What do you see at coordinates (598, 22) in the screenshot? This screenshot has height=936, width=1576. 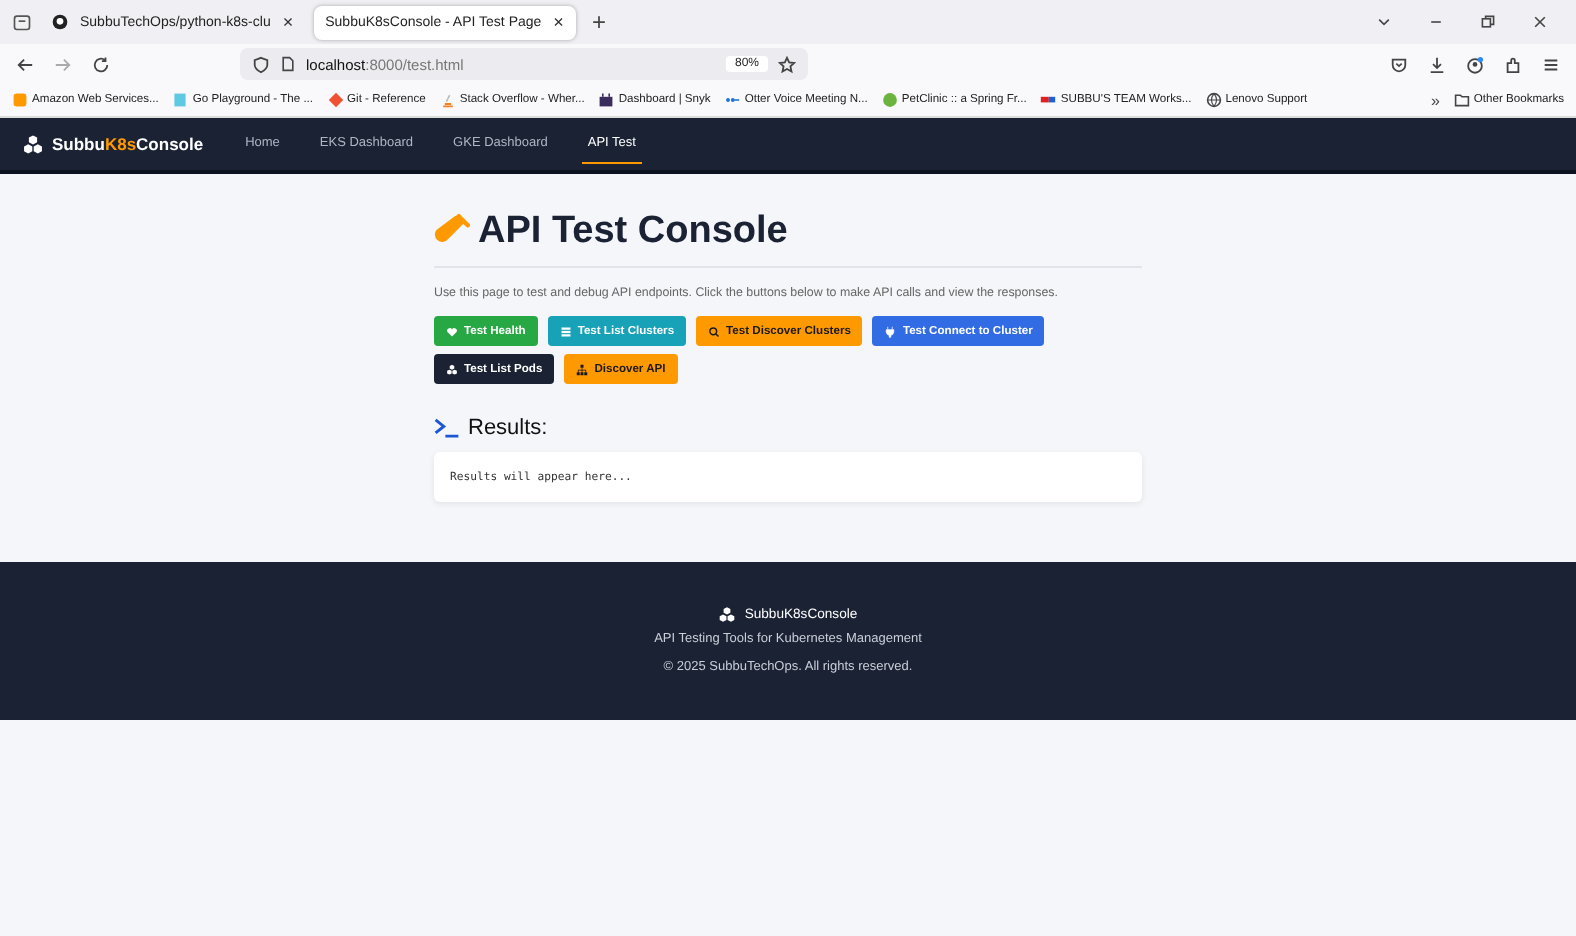 I see `new-tab-button: +` at bounding box center [598, 22].